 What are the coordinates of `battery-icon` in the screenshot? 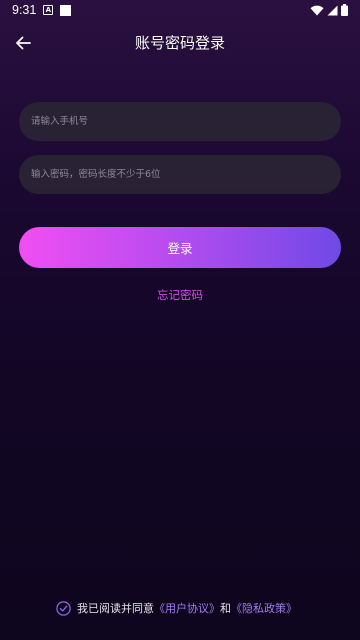 It's located at (344, 10).